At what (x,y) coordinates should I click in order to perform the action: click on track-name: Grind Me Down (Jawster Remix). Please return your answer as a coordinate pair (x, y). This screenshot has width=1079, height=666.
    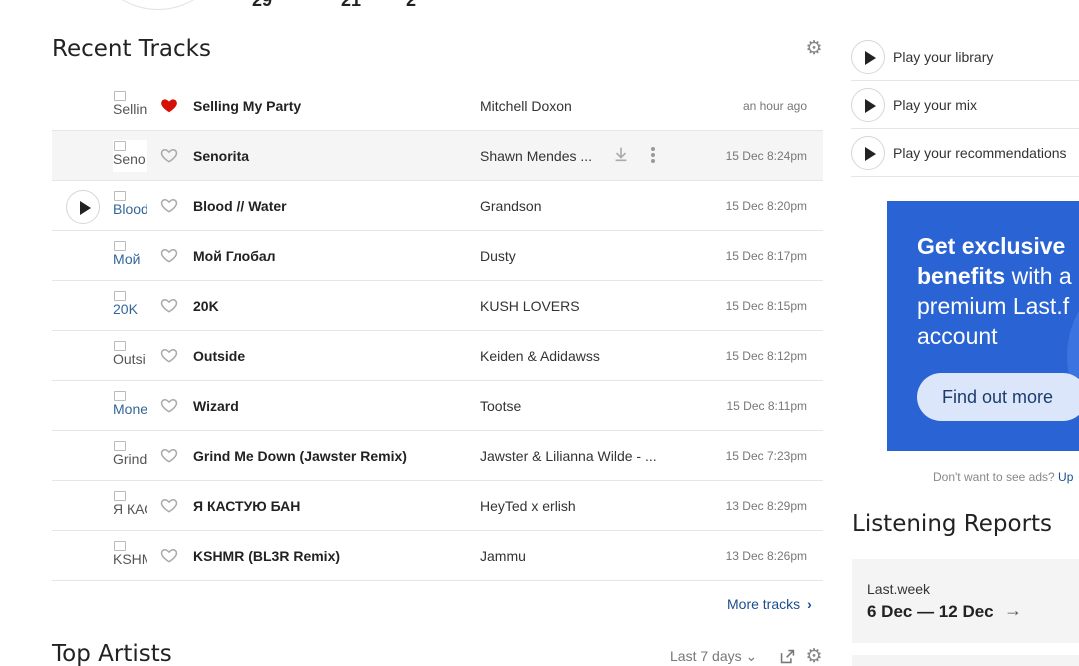
    Looking at the image, I should click on (300, 456).